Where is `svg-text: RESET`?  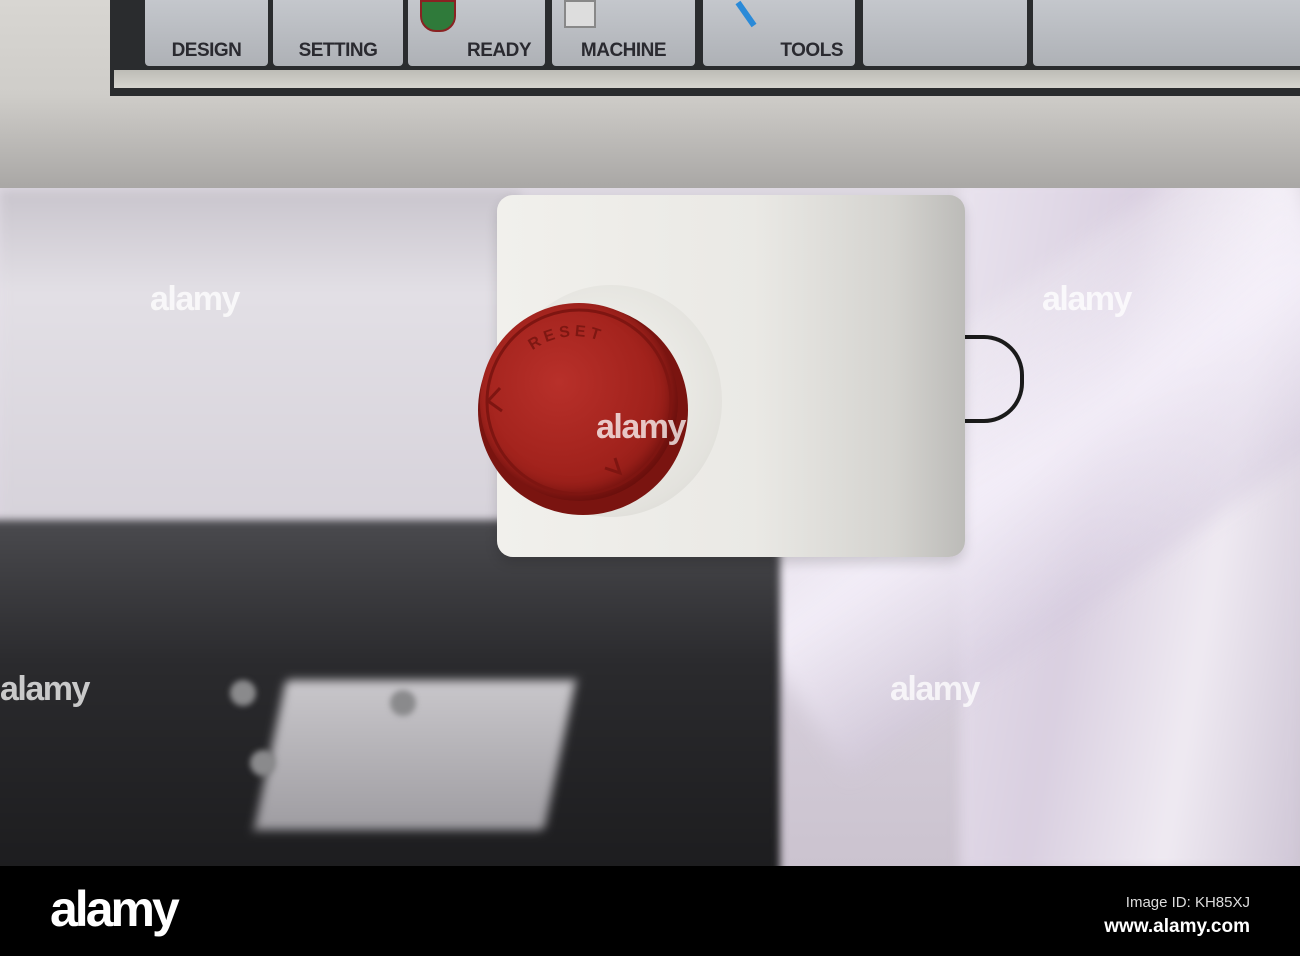
svg-text: RESET is located at coordinates (566, 338).